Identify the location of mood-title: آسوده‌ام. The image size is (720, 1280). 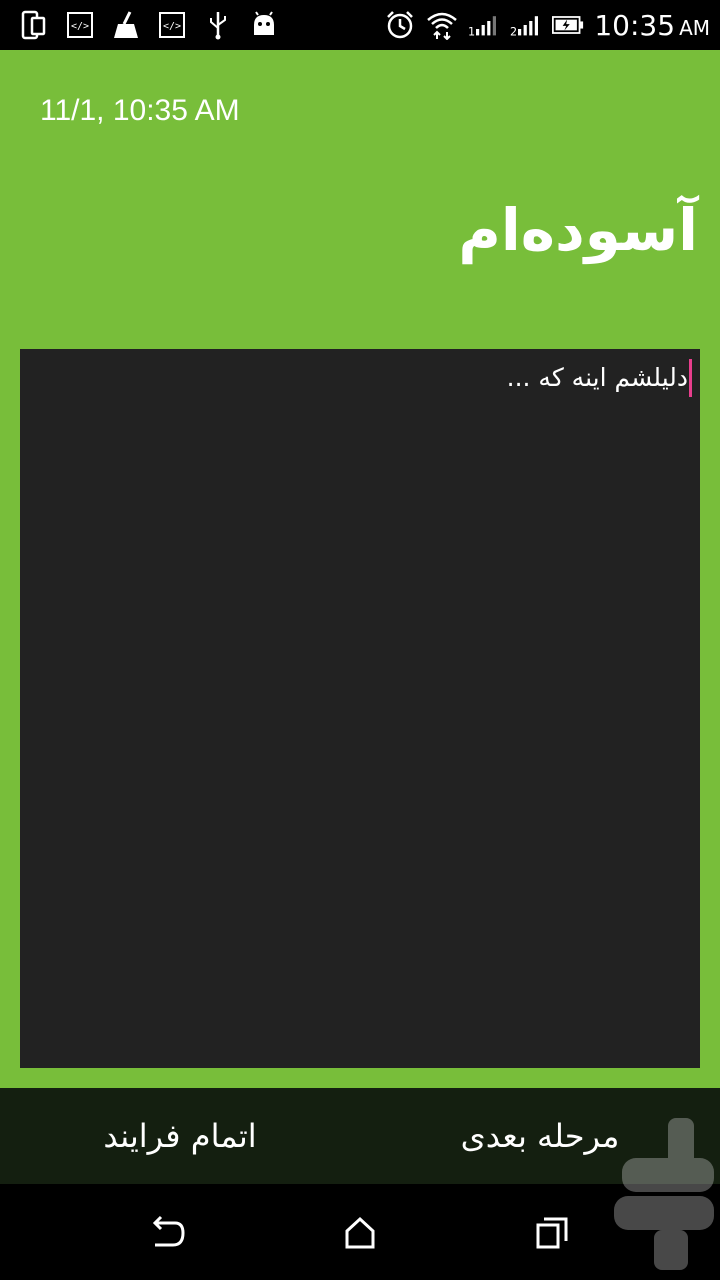
(578, 230).